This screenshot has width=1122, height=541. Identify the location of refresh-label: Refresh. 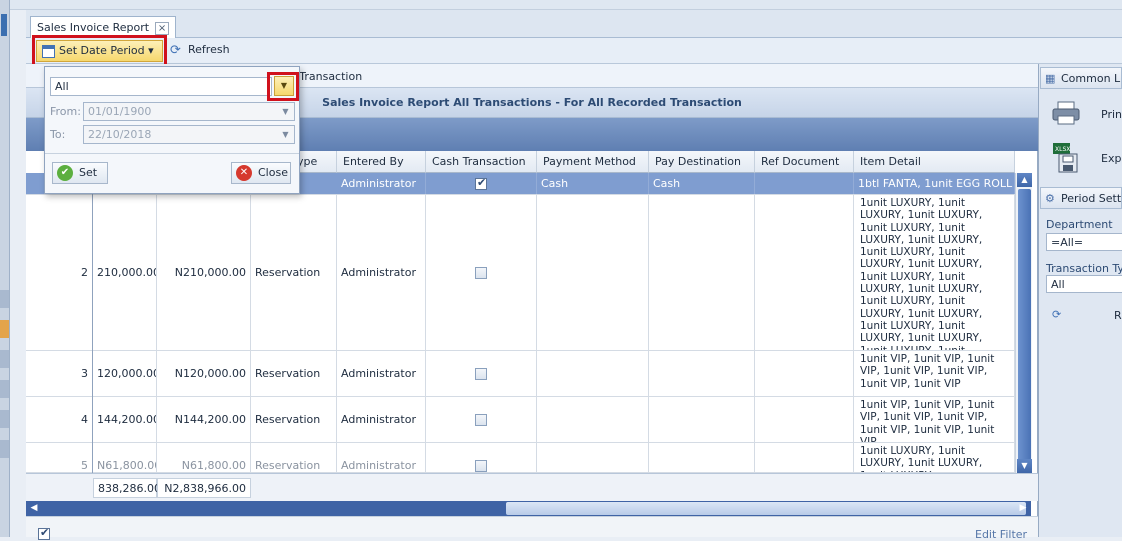
(209, 49).